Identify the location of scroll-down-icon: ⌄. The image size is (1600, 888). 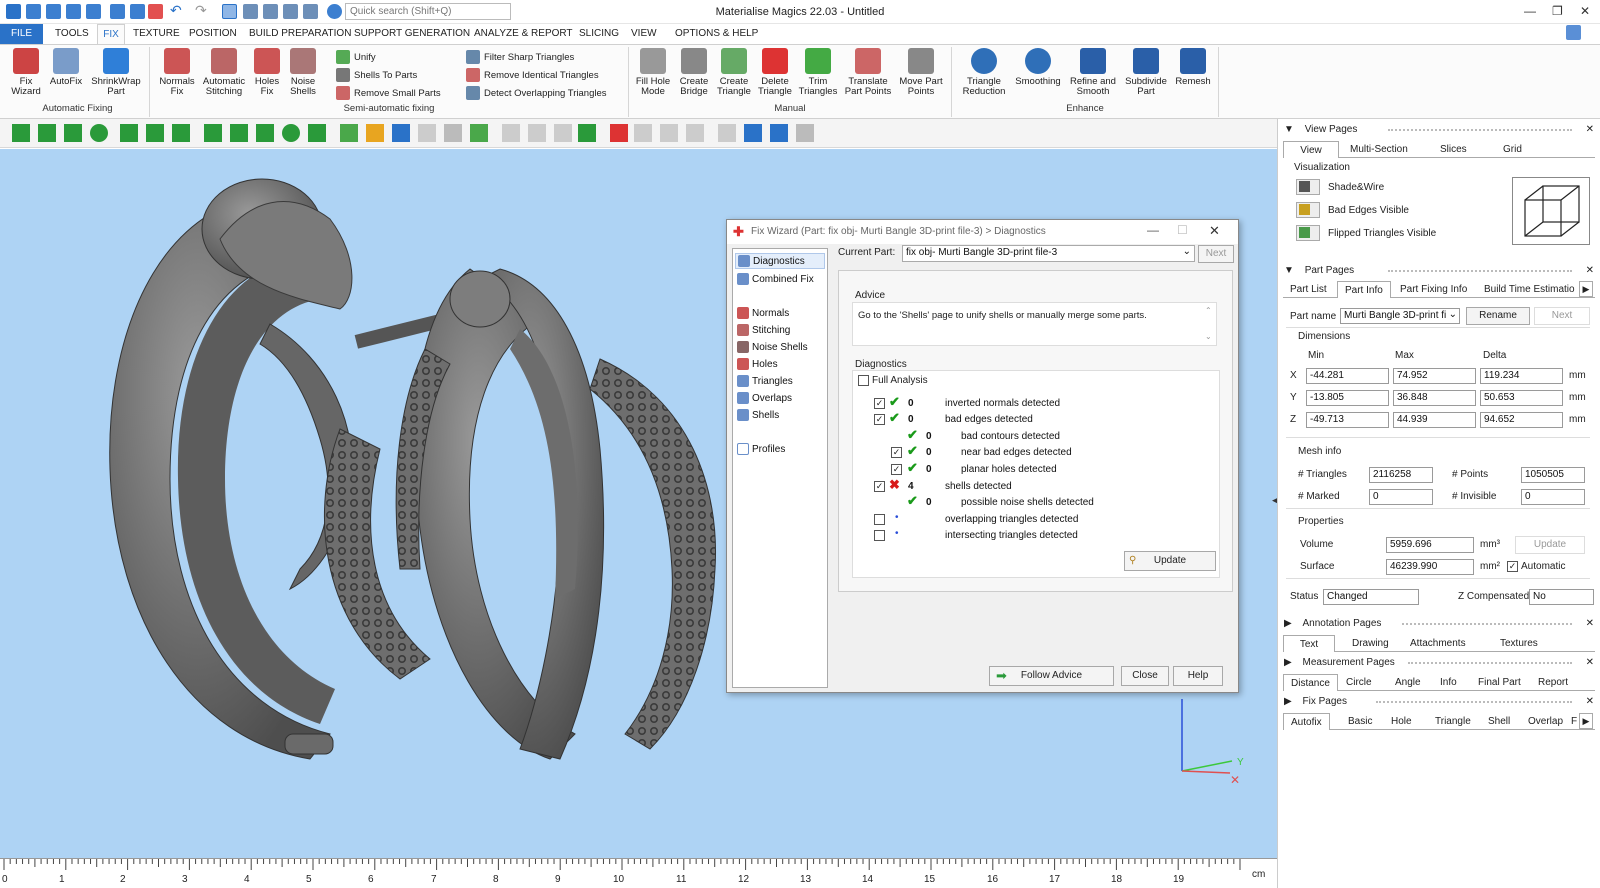
(1208, 336).